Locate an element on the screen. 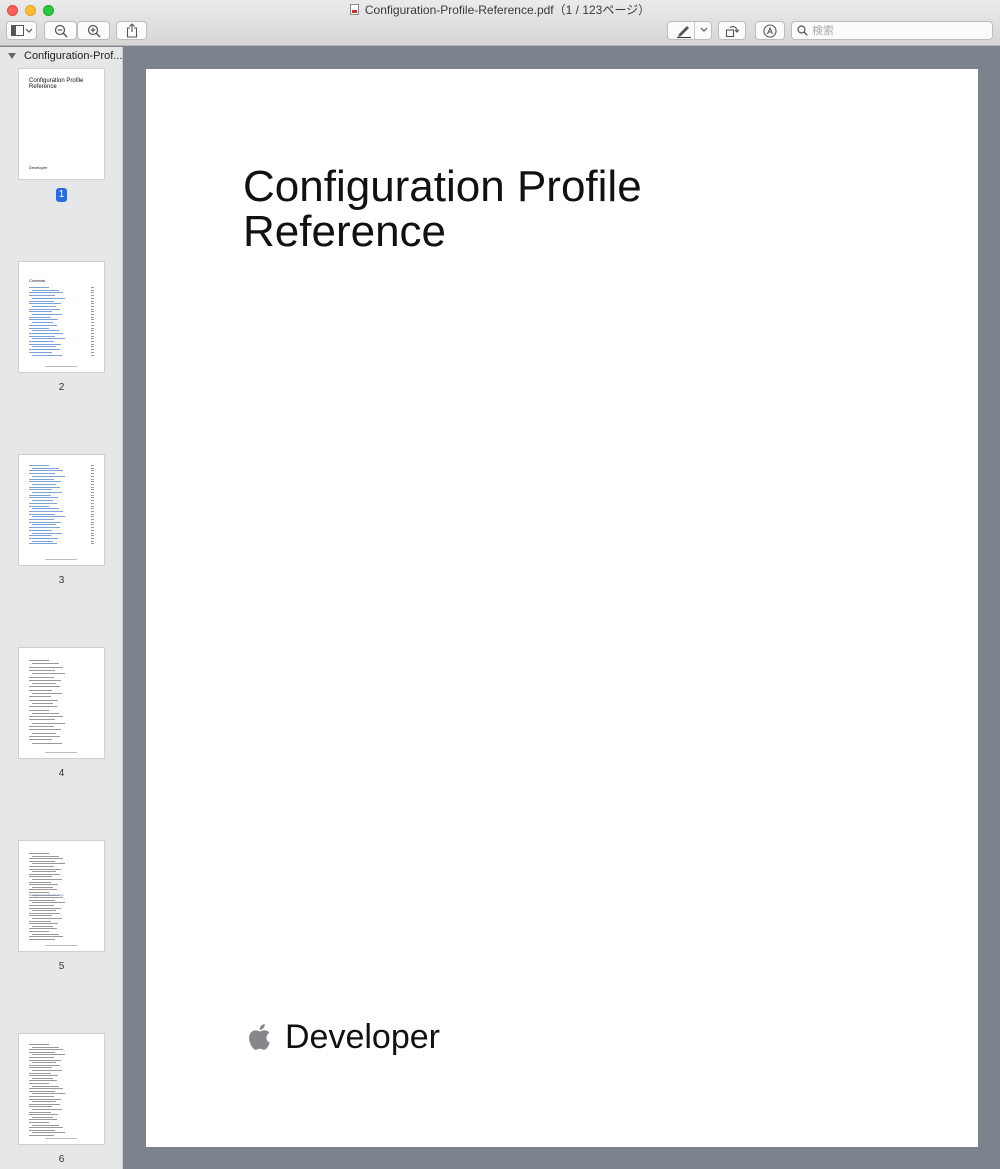  chevron-down-icon is located at coordinates (704, 30).